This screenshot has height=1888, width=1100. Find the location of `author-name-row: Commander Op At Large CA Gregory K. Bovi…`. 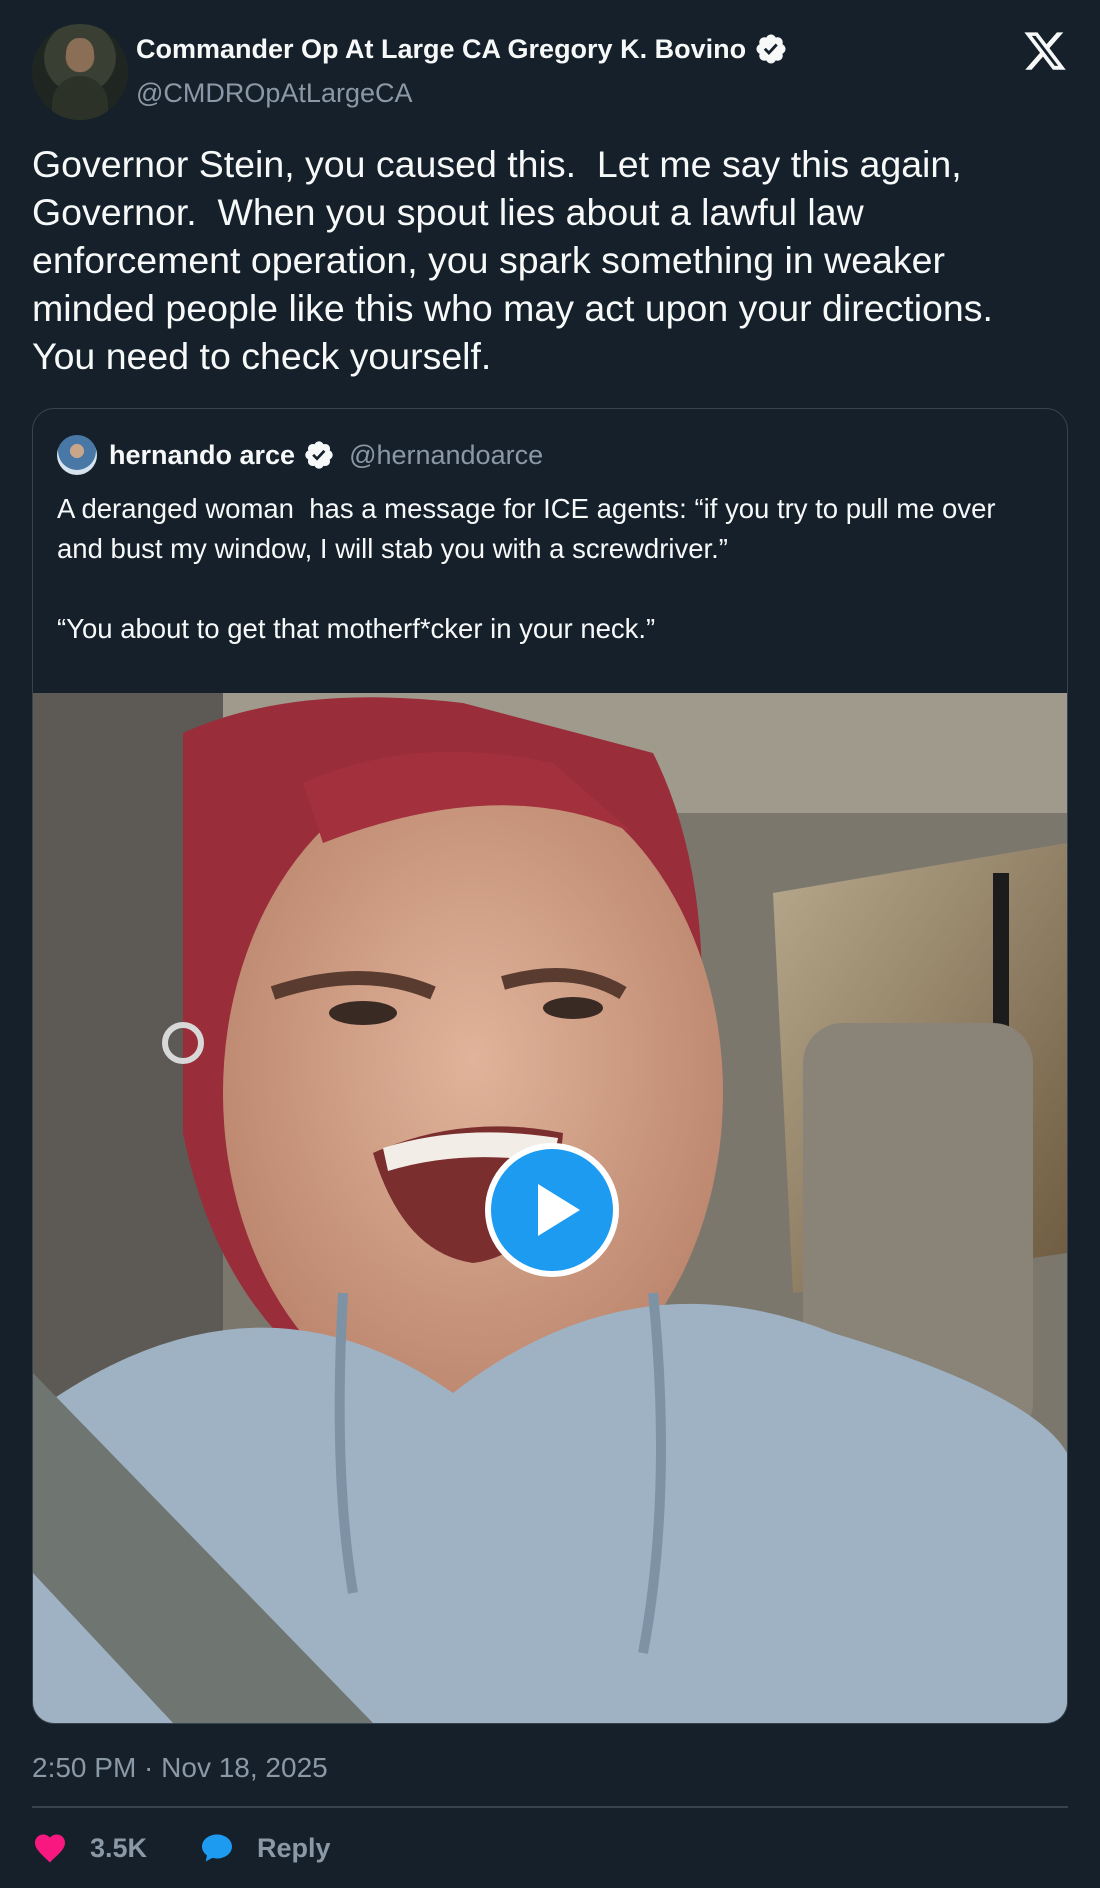

author-name-row: Commander Op At Large CA Gregory K. Bovi… is located at coordinates (462, 49).